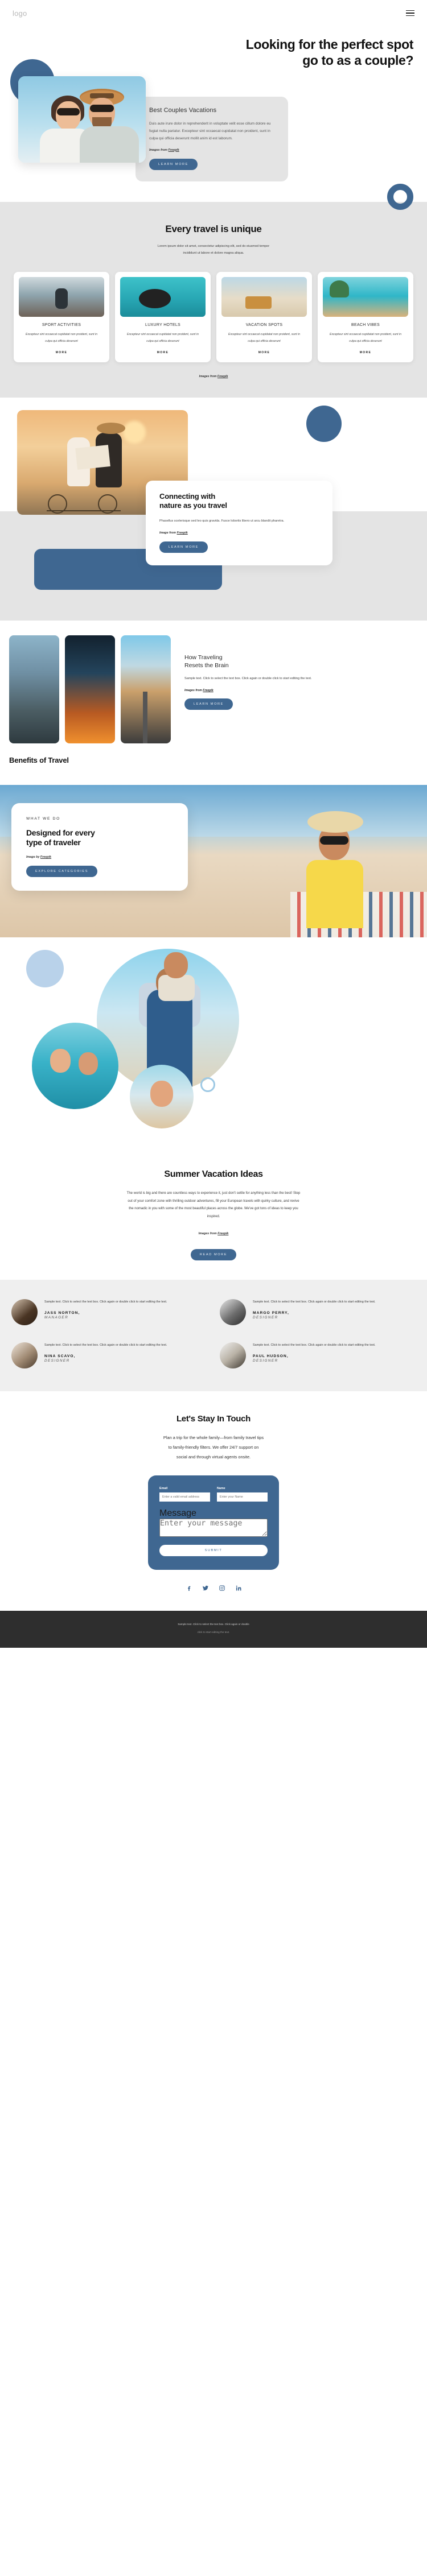  I want to click on instagram-icon, so click(222, 1588).